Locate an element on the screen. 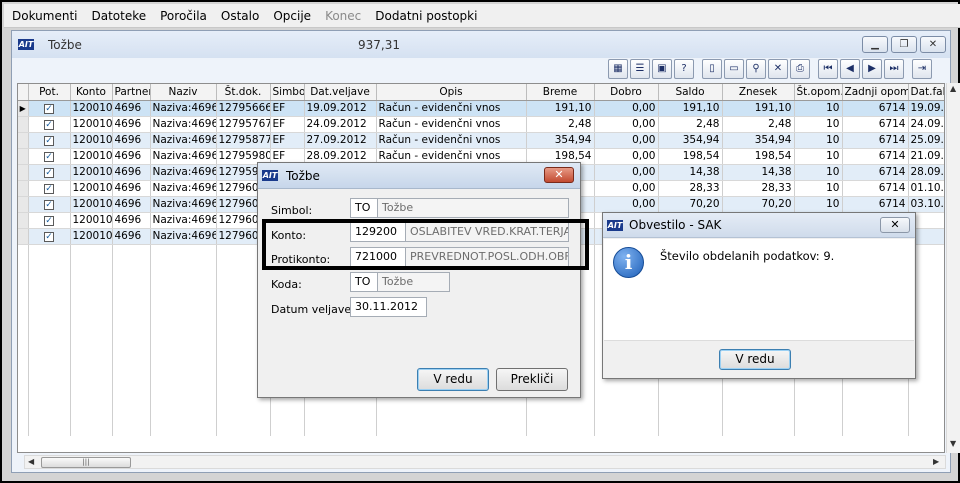  column-header: Konto is located at coordinates (91, 92).